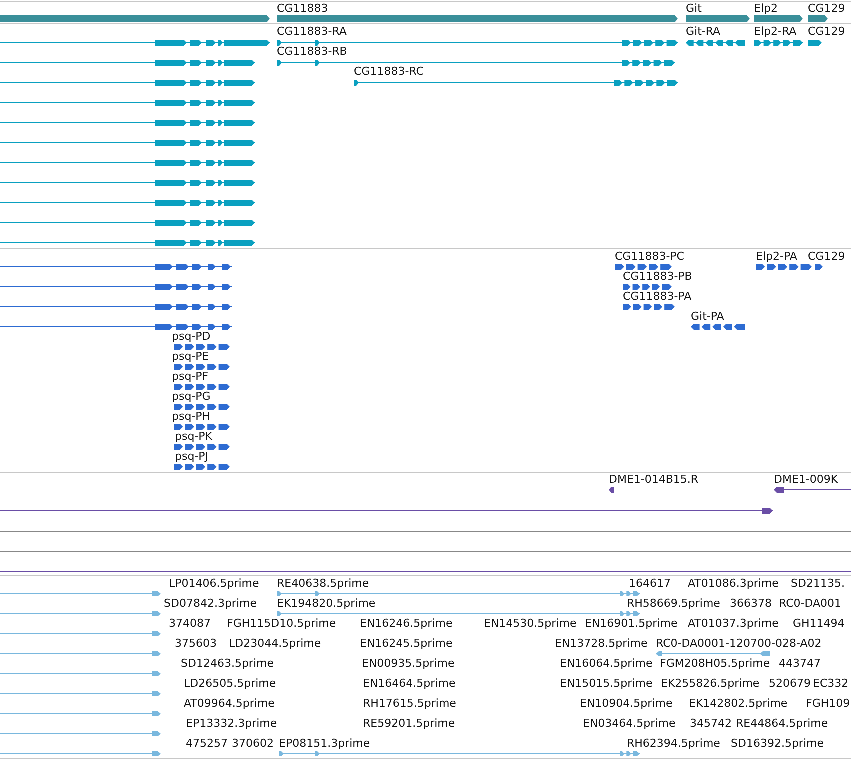  I want to click on protein-label: psq-PG, so click(191, 396).